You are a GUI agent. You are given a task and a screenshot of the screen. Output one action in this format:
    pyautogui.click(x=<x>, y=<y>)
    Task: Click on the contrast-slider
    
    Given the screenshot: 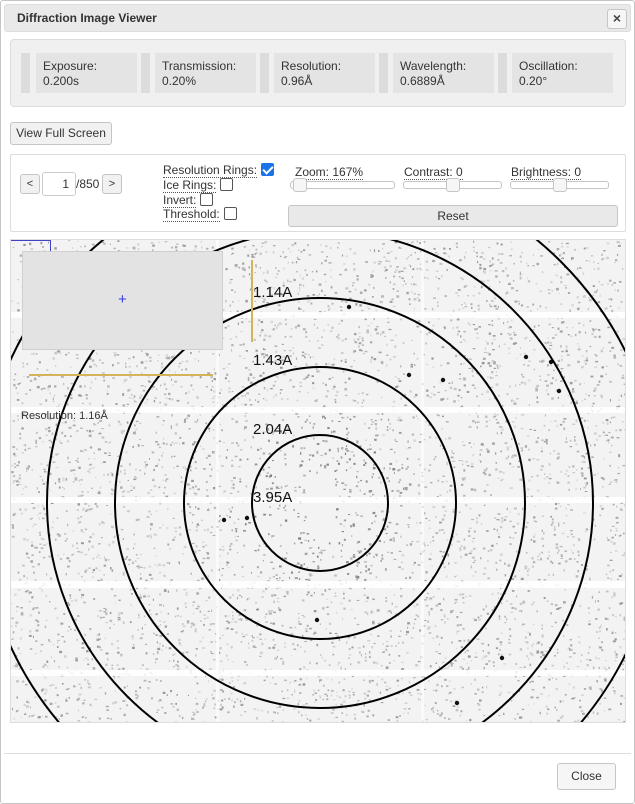 What is the action you would take?
    pyautogui.click(x=452, y=185)
    